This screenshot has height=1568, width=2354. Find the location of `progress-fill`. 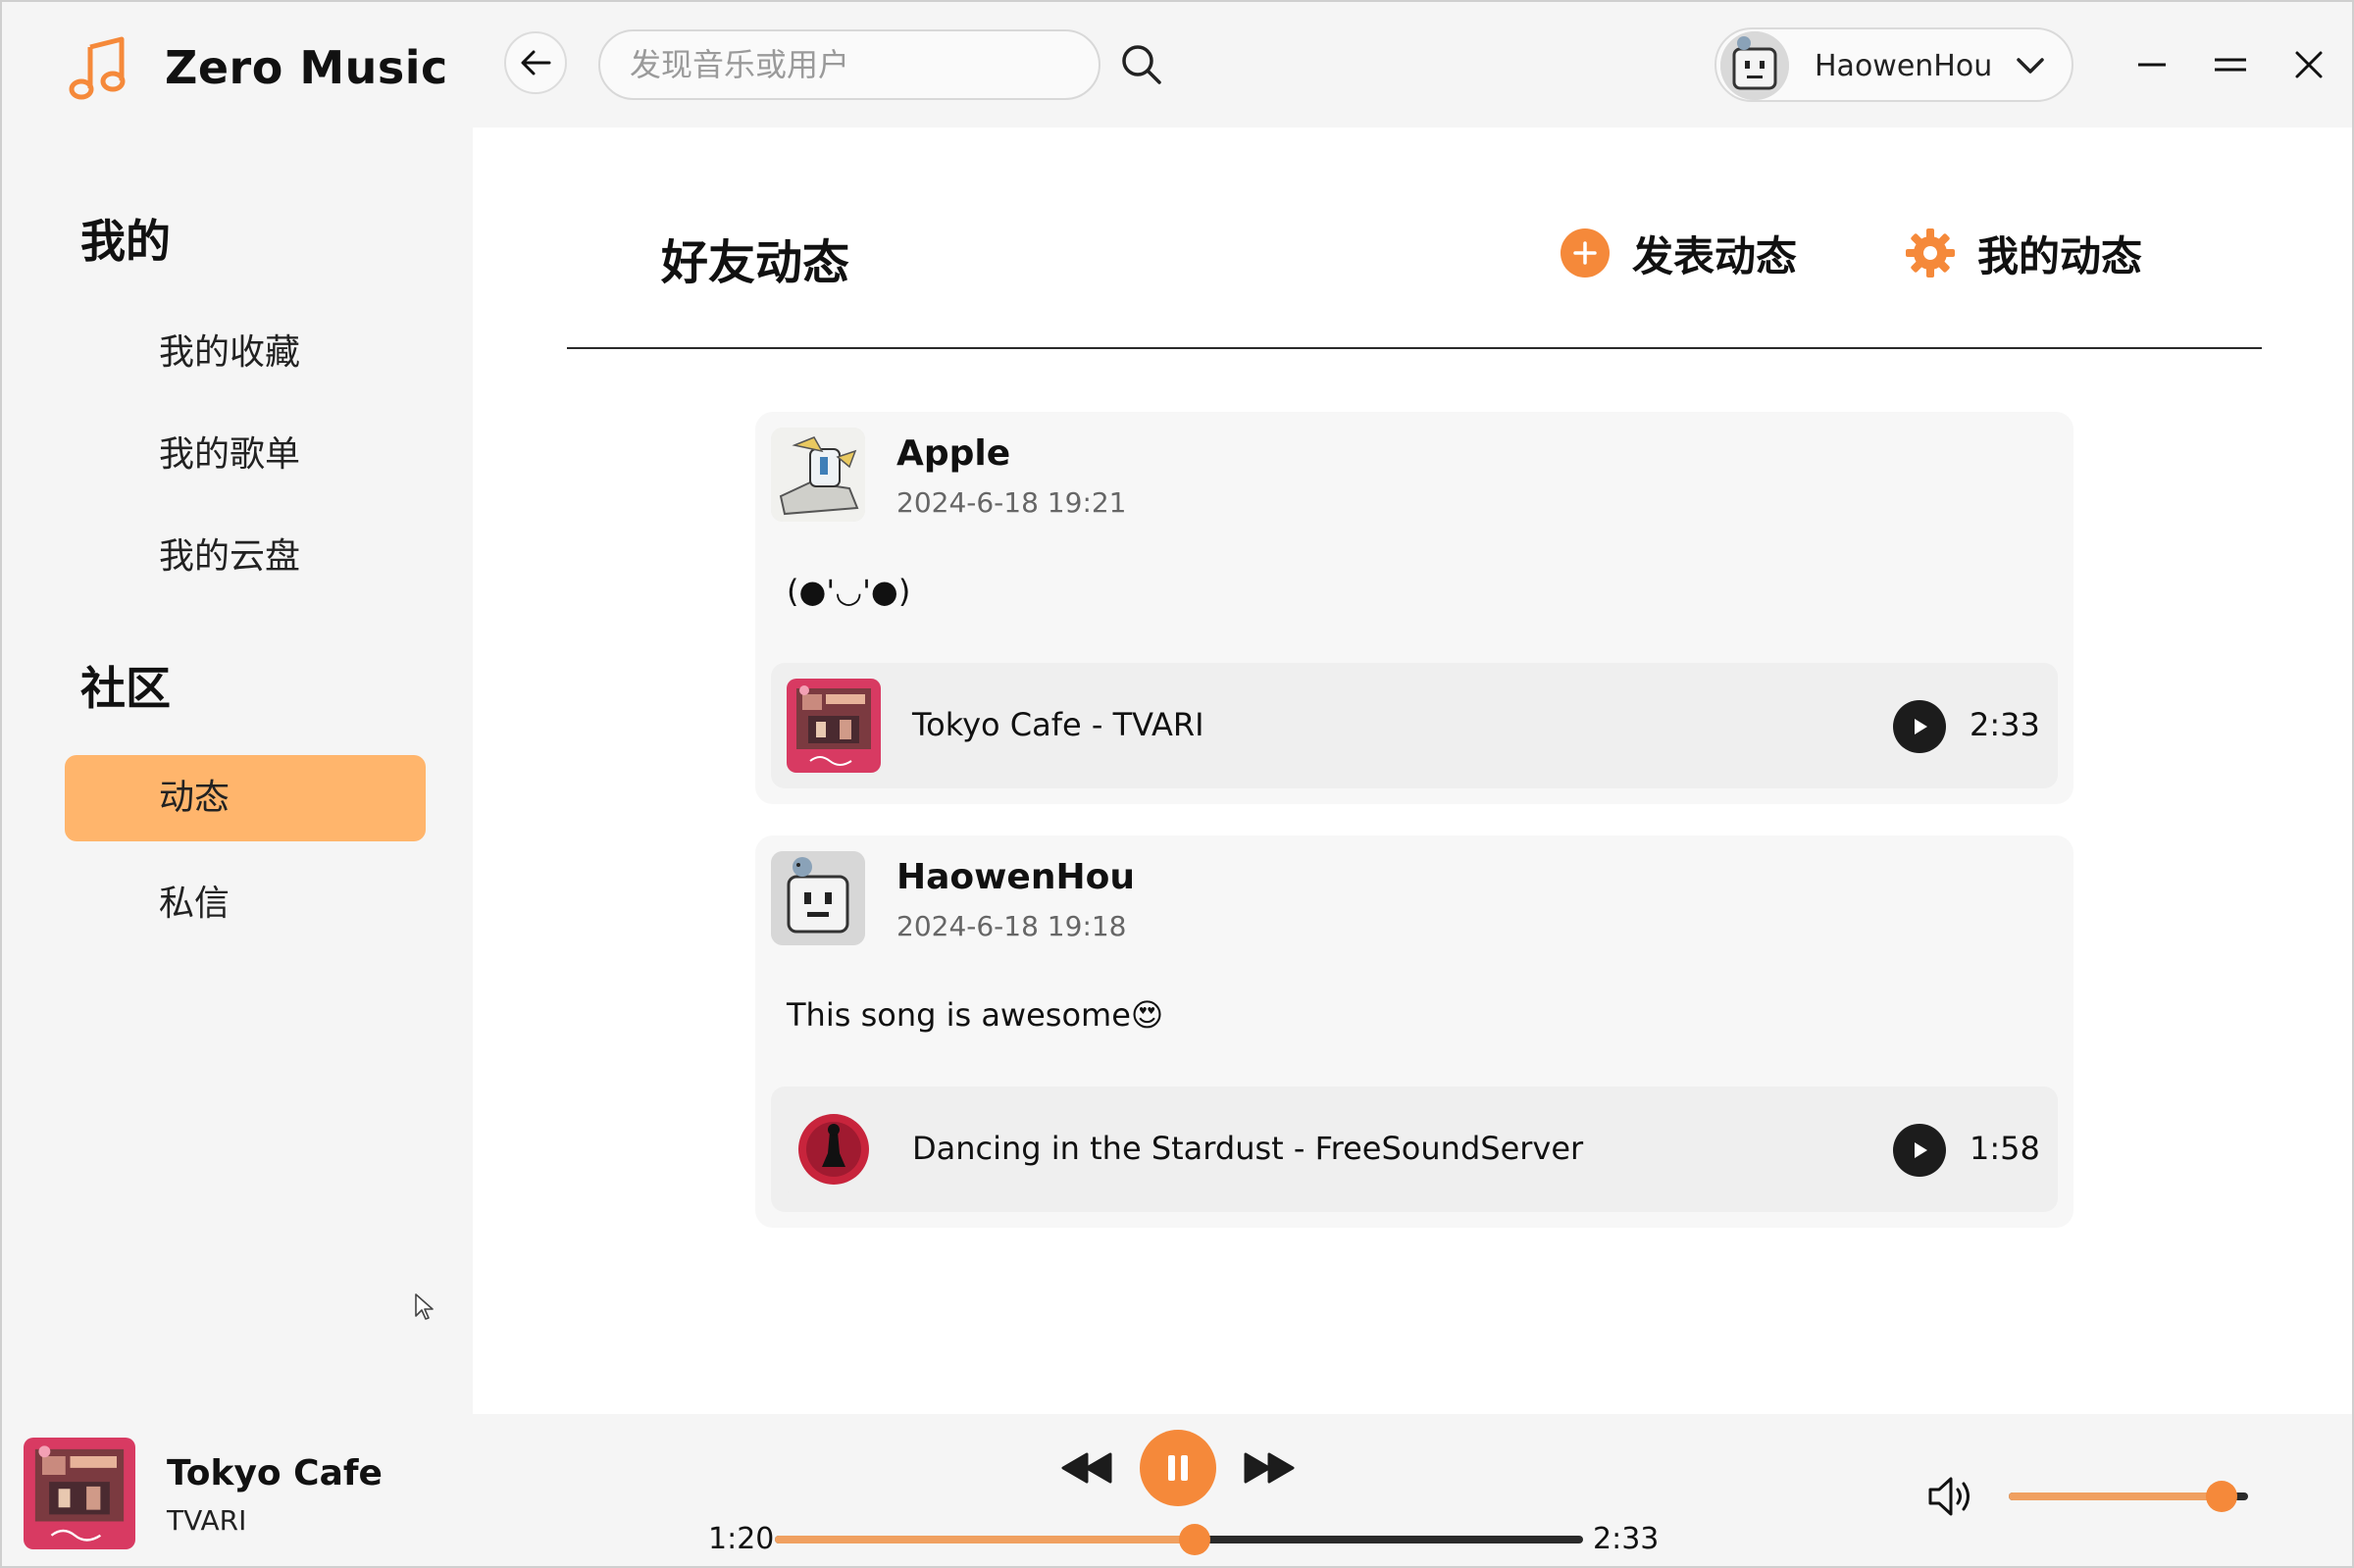

progress-fill is located at coordinates (985, 1539).